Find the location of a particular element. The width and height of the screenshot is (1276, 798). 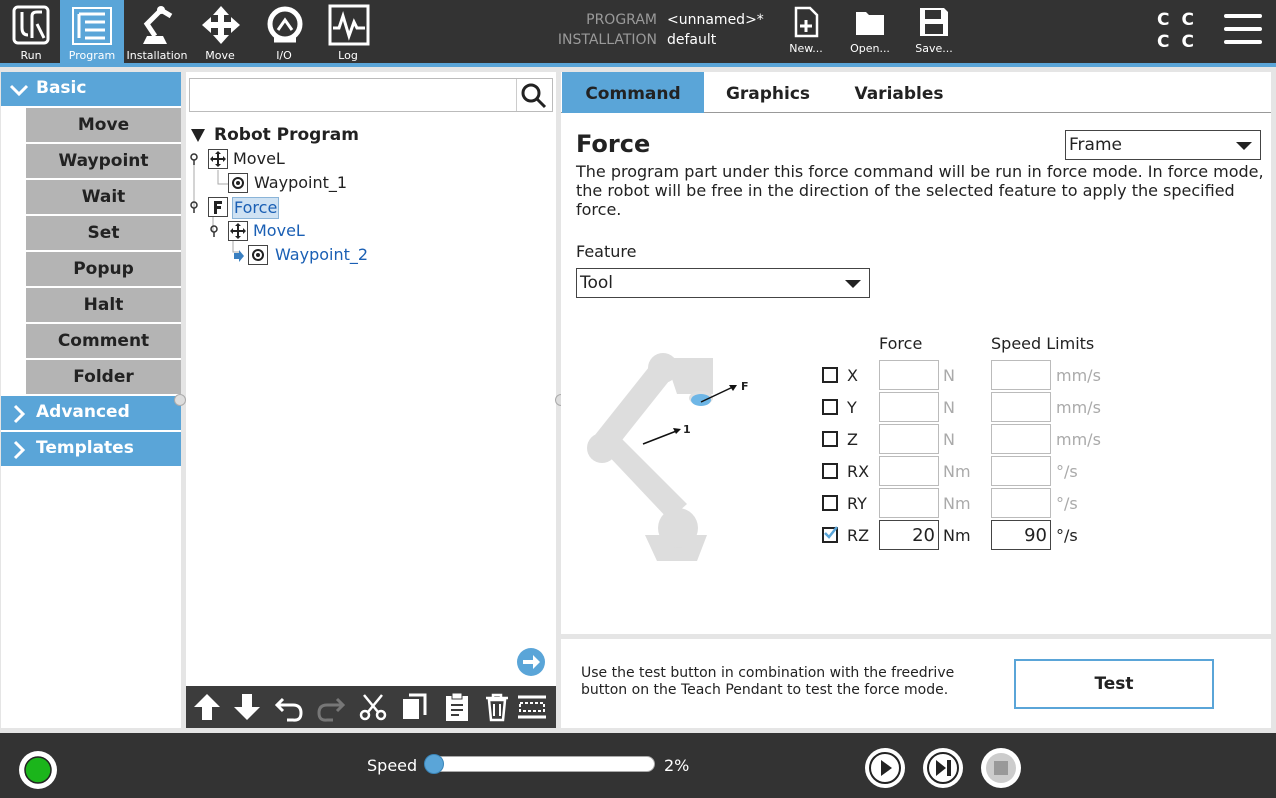

axis-z-speed-input is located at coordinates (1021, 439).